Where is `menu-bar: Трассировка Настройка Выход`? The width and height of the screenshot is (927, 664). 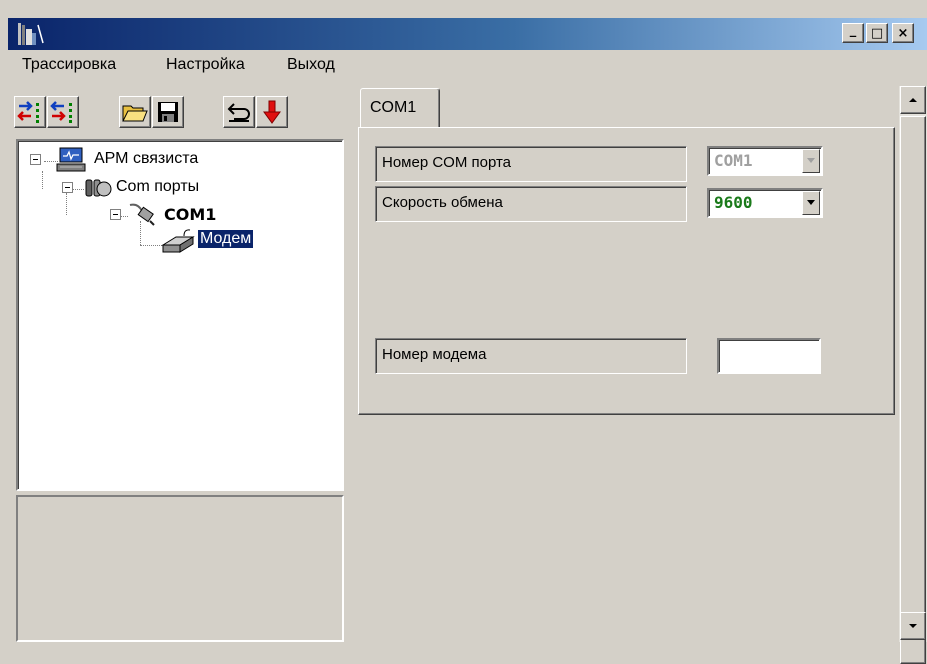 menu-bar: Трассировка Настройка Выход is located at coordinates (467, 65).